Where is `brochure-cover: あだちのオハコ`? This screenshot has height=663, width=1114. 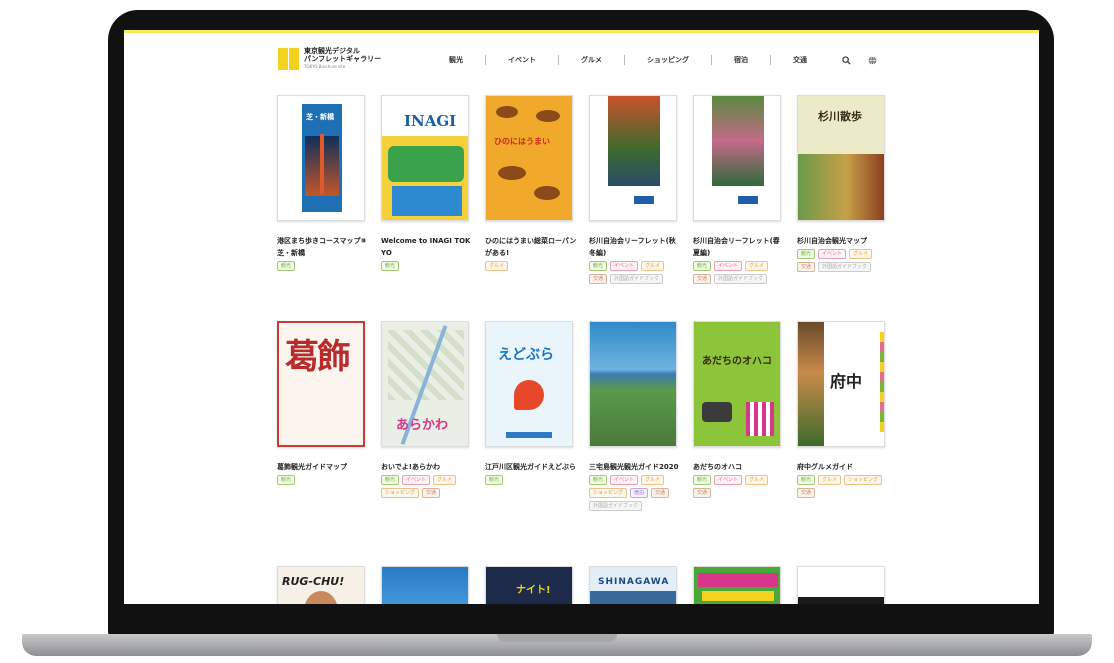 brochure-cover: あだちのオハコ is located at coordinates (737, 384).